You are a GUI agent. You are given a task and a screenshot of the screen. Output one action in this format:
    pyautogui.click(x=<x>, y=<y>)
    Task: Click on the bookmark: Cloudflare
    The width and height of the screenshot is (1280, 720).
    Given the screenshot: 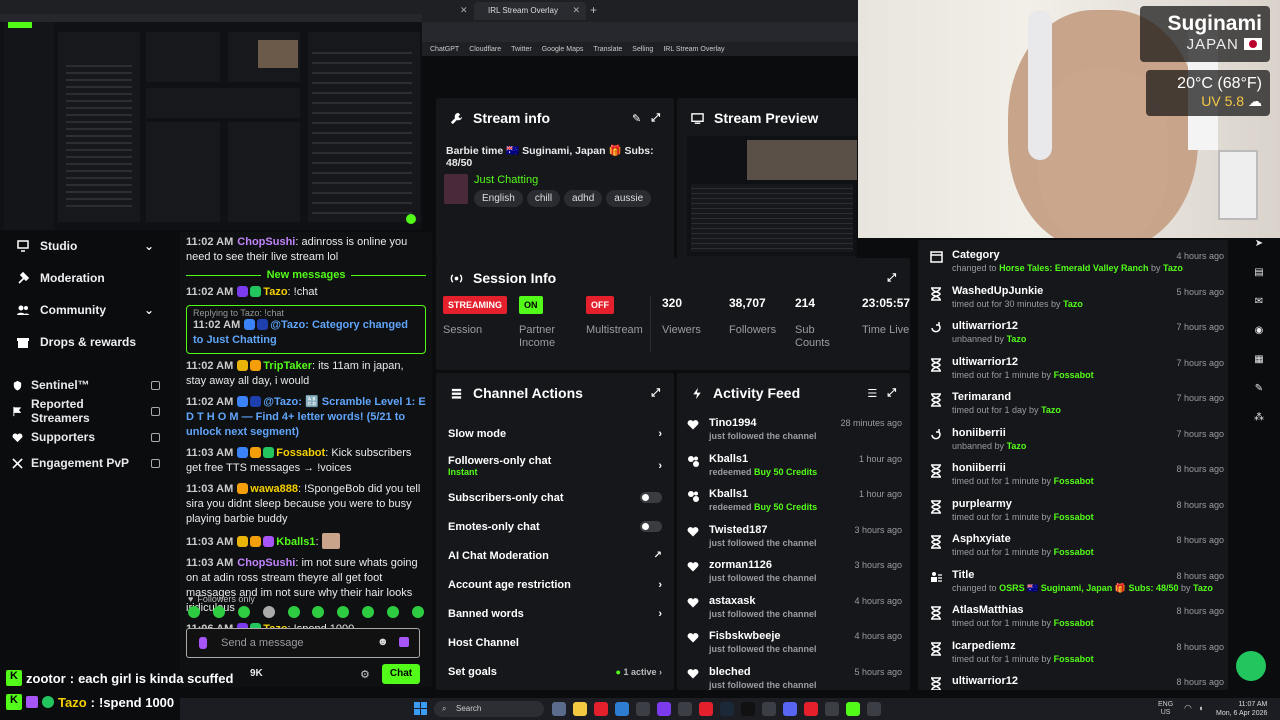 What is the action you would take?
    pyautogui.click(x=485, y=49)
    